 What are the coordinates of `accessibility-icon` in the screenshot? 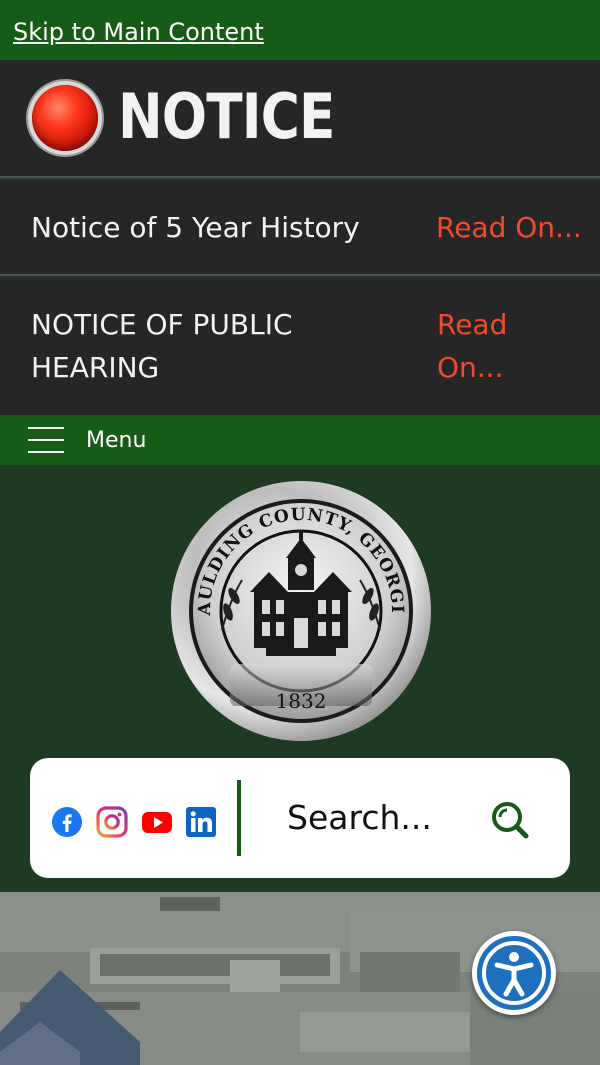 It's located at (514, 973).